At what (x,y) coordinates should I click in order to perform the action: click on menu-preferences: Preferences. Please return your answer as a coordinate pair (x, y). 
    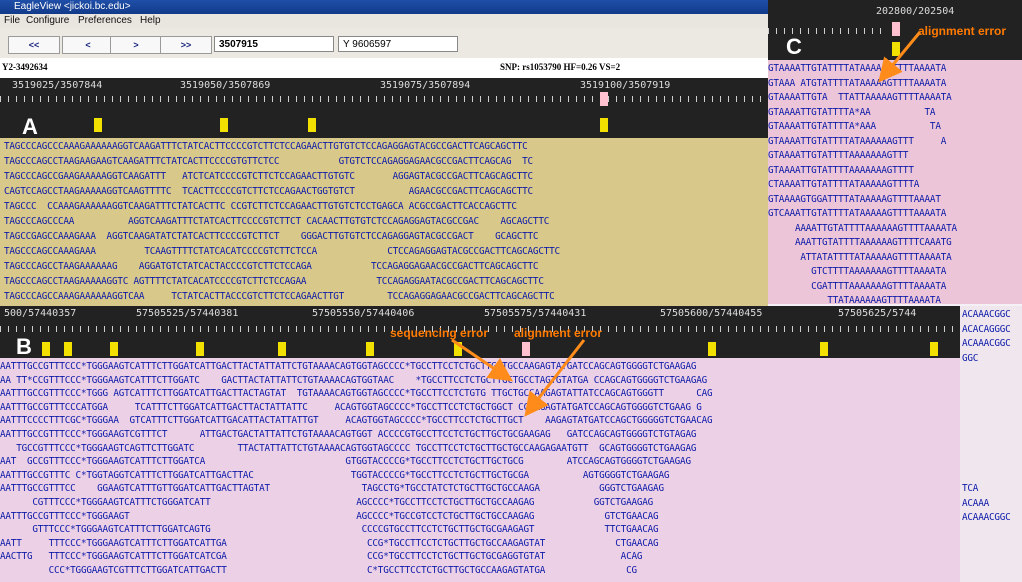
    Looking at the image, I should click on (105, 20).